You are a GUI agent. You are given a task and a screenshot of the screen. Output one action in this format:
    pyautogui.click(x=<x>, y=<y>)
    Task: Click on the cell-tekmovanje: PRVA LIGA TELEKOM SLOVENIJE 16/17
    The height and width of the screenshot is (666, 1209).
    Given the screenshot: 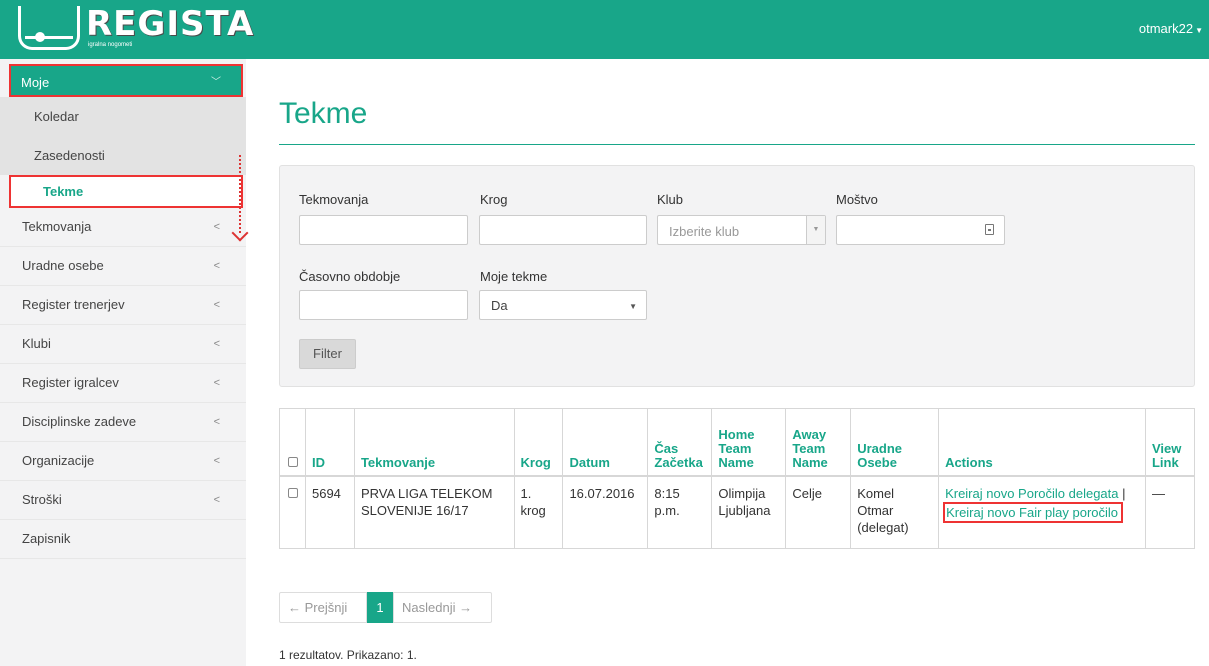 What is the action you would take?
    pyautogui.click(x=434, y=512)
    